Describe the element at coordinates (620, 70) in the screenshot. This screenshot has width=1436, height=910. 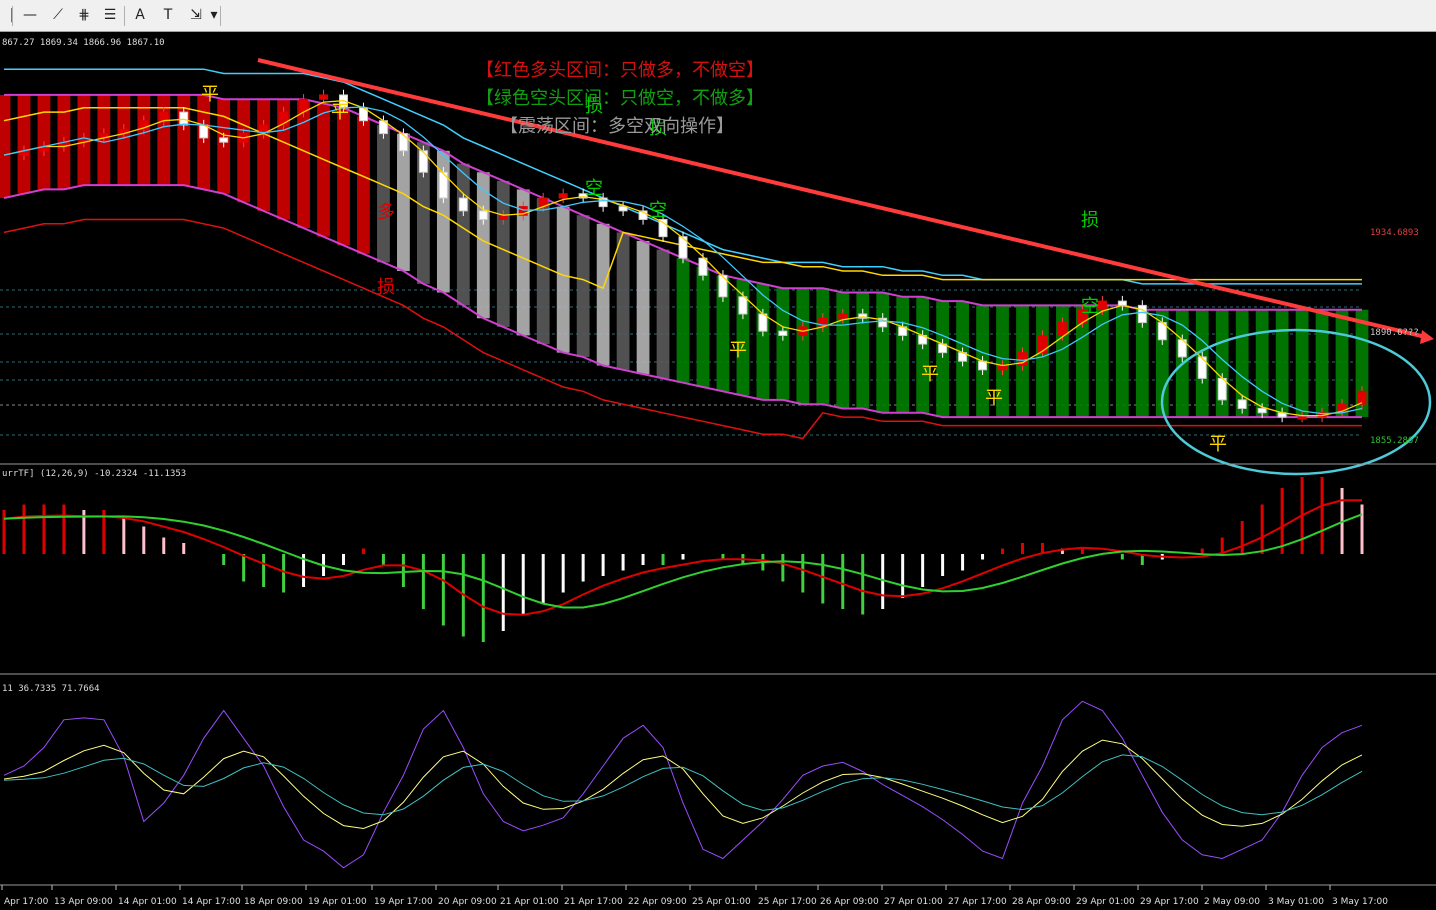
I see `legend-red-range: 【红色多头区间：只做多，不做空】` at that location.